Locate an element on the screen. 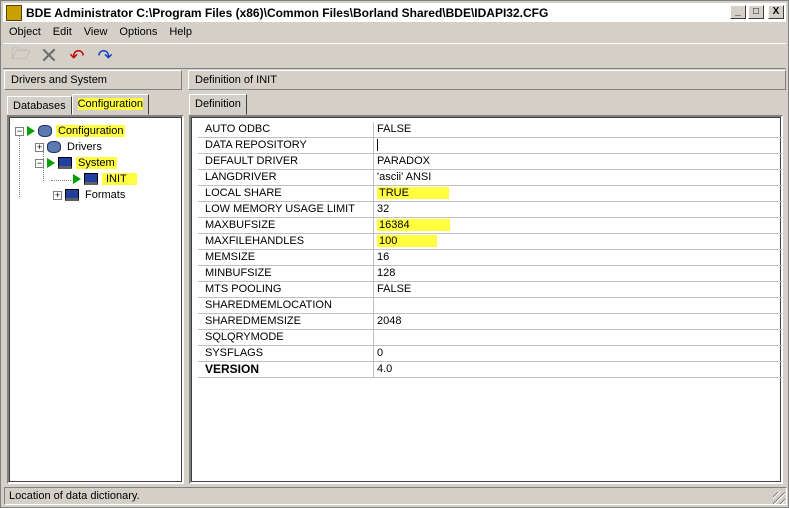 This screenshot has height=508, width=789. param-name: DATA REPOSITORY is located at coordinates (286, 145).